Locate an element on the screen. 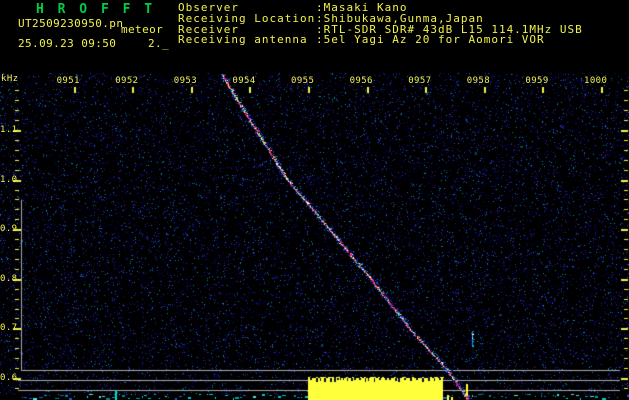  station-info-value: :5el Yagi Az 20 for Aomori VOR is located at coordinates (430, 40).